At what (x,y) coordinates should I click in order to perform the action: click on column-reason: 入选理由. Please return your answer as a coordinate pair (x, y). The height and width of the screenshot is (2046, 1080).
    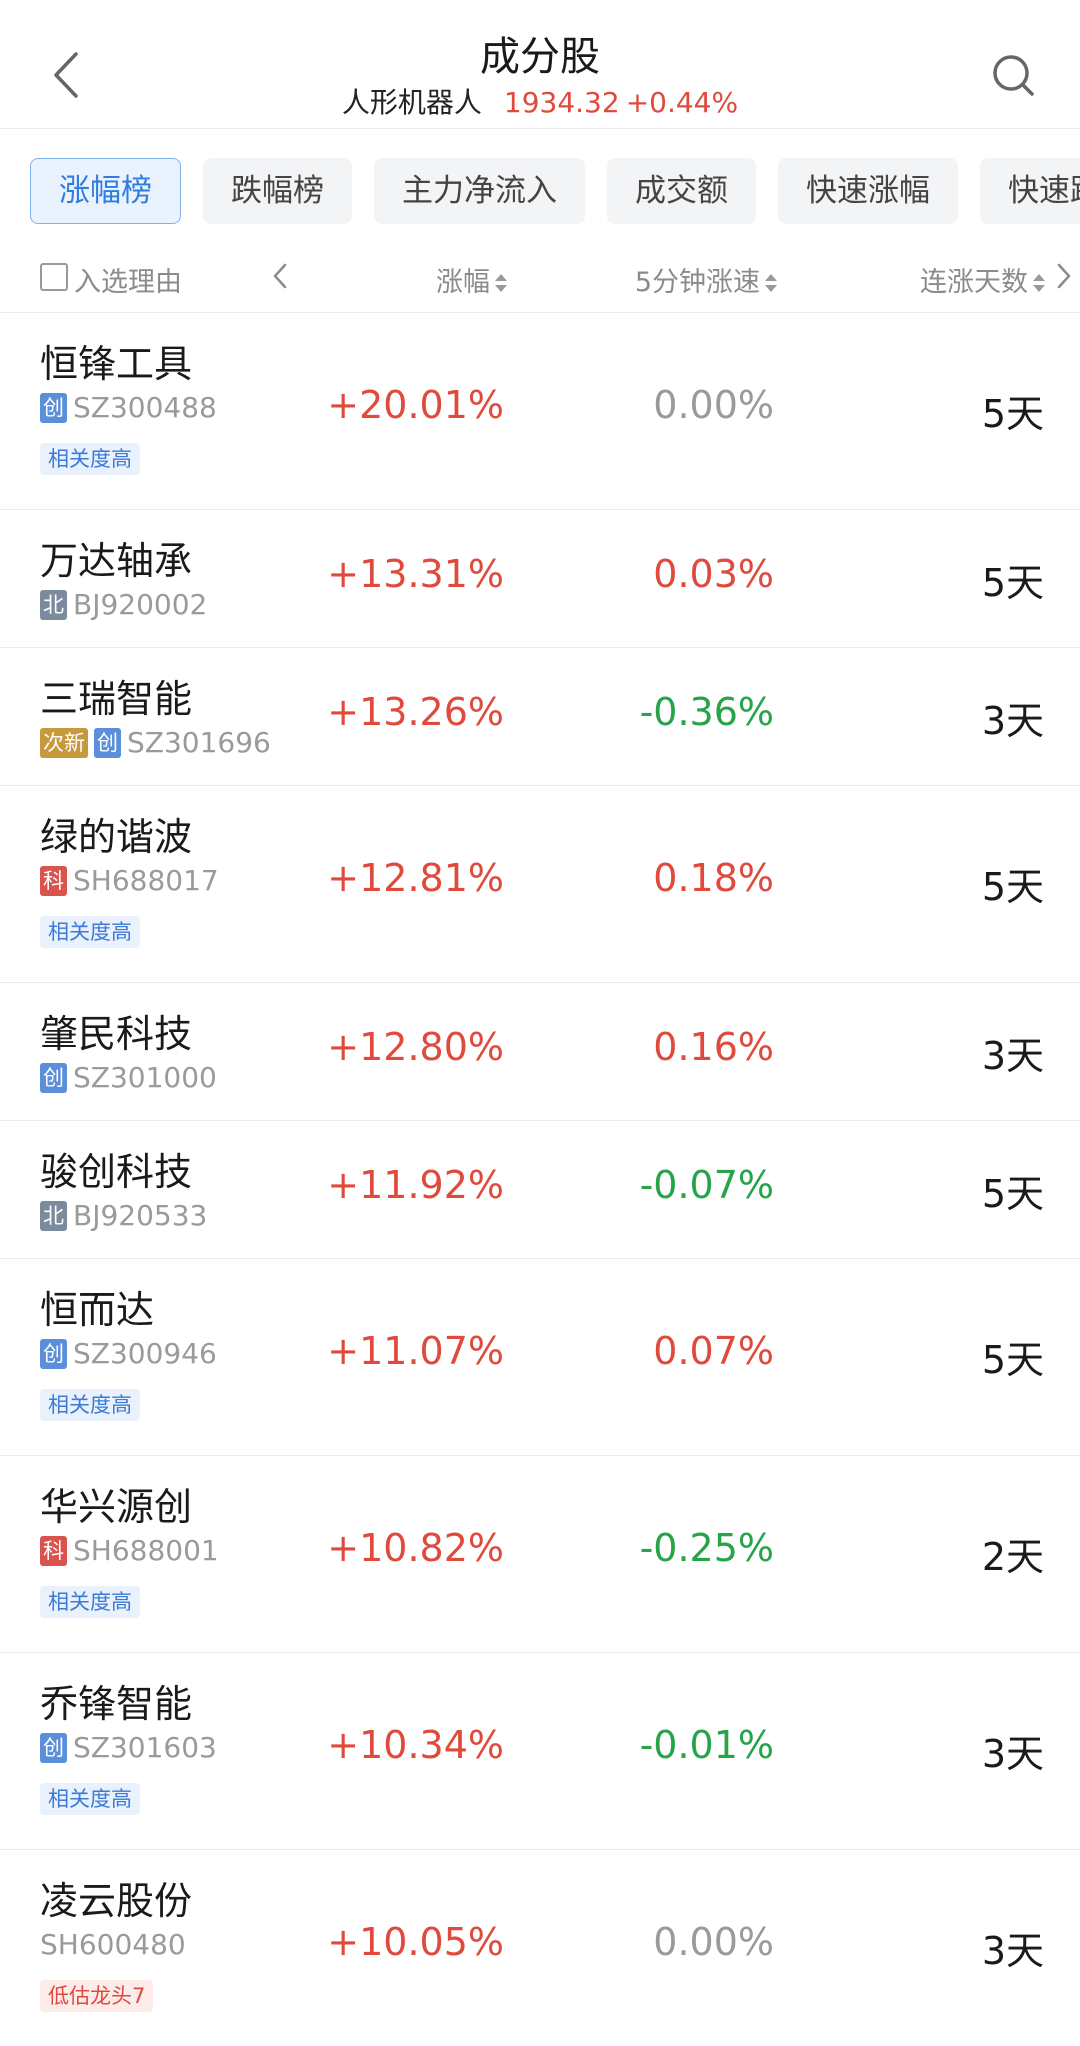
    Looking at the image, I should click on (128, 279).